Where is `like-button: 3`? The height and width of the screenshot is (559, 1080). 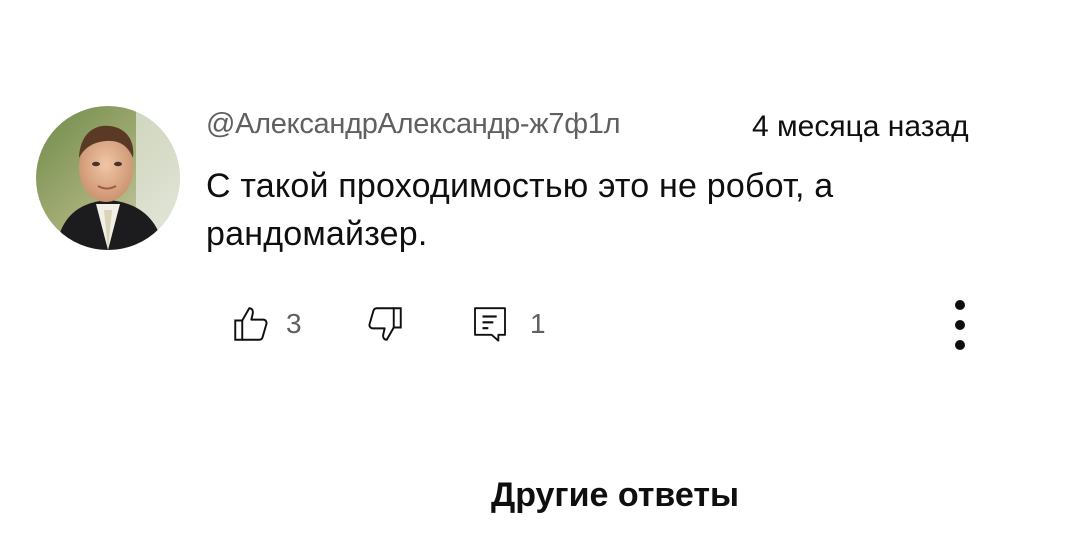
like-button: 3 is located at coordinates (266, 324).